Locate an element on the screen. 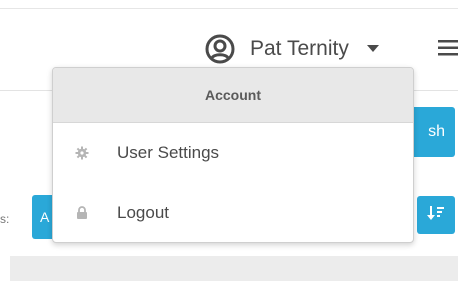 This screenshot has height=281, width=458. gear-icon is located at coordinates (82, 153).